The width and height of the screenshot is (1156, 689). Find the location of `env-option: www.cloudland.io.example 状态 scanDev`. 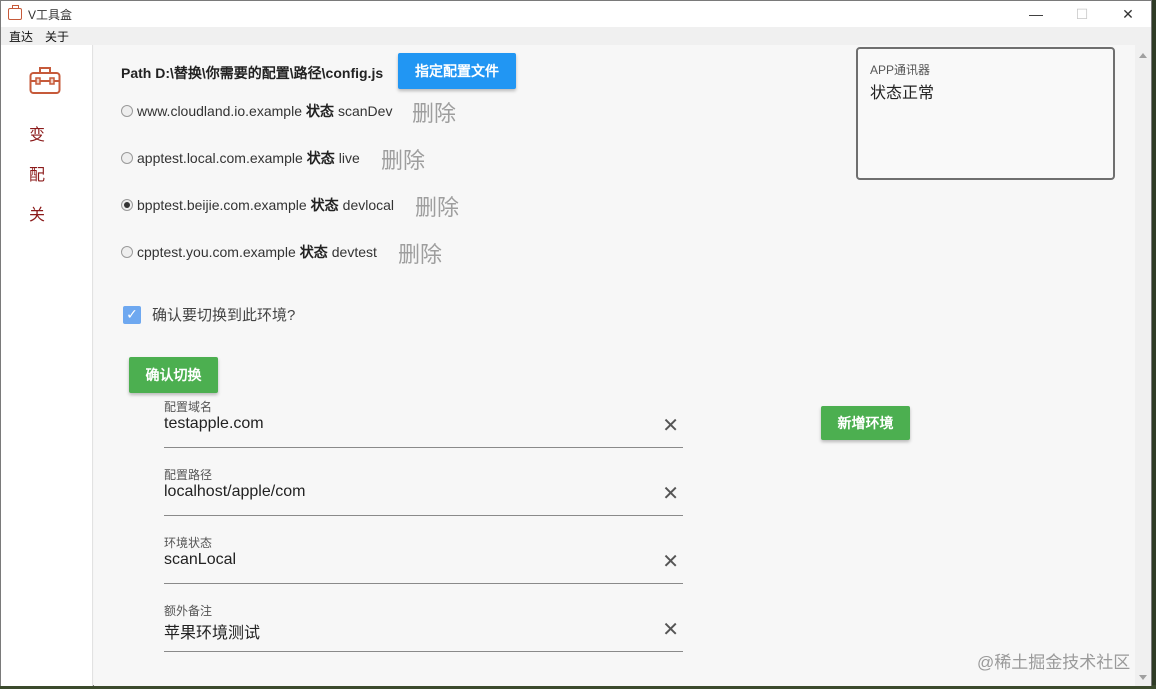

env-option: www.cloudland.io.example 状态 scanDev is located at coordinates (256, 111).